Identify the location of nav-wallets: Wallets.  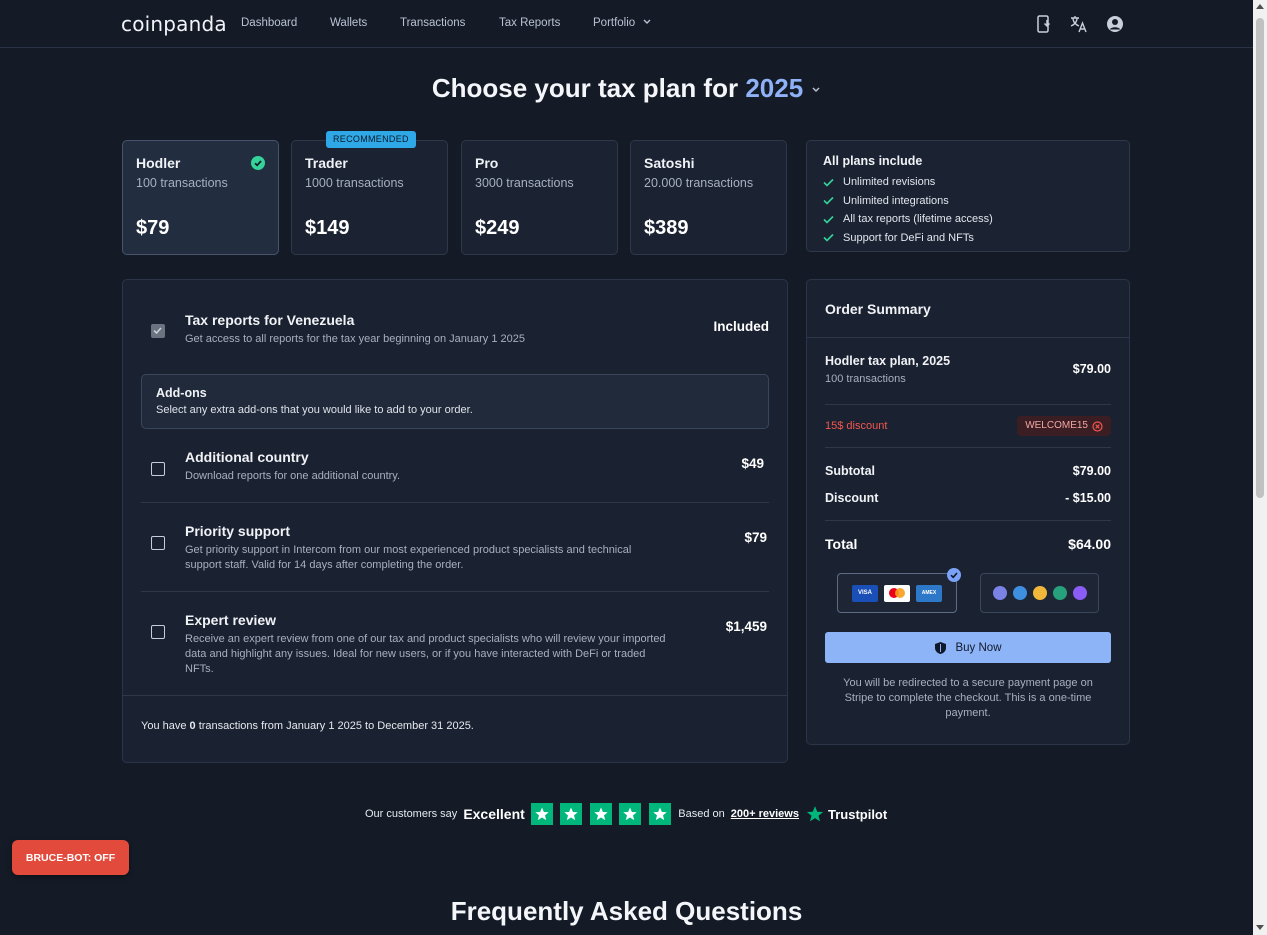
(348, 23).